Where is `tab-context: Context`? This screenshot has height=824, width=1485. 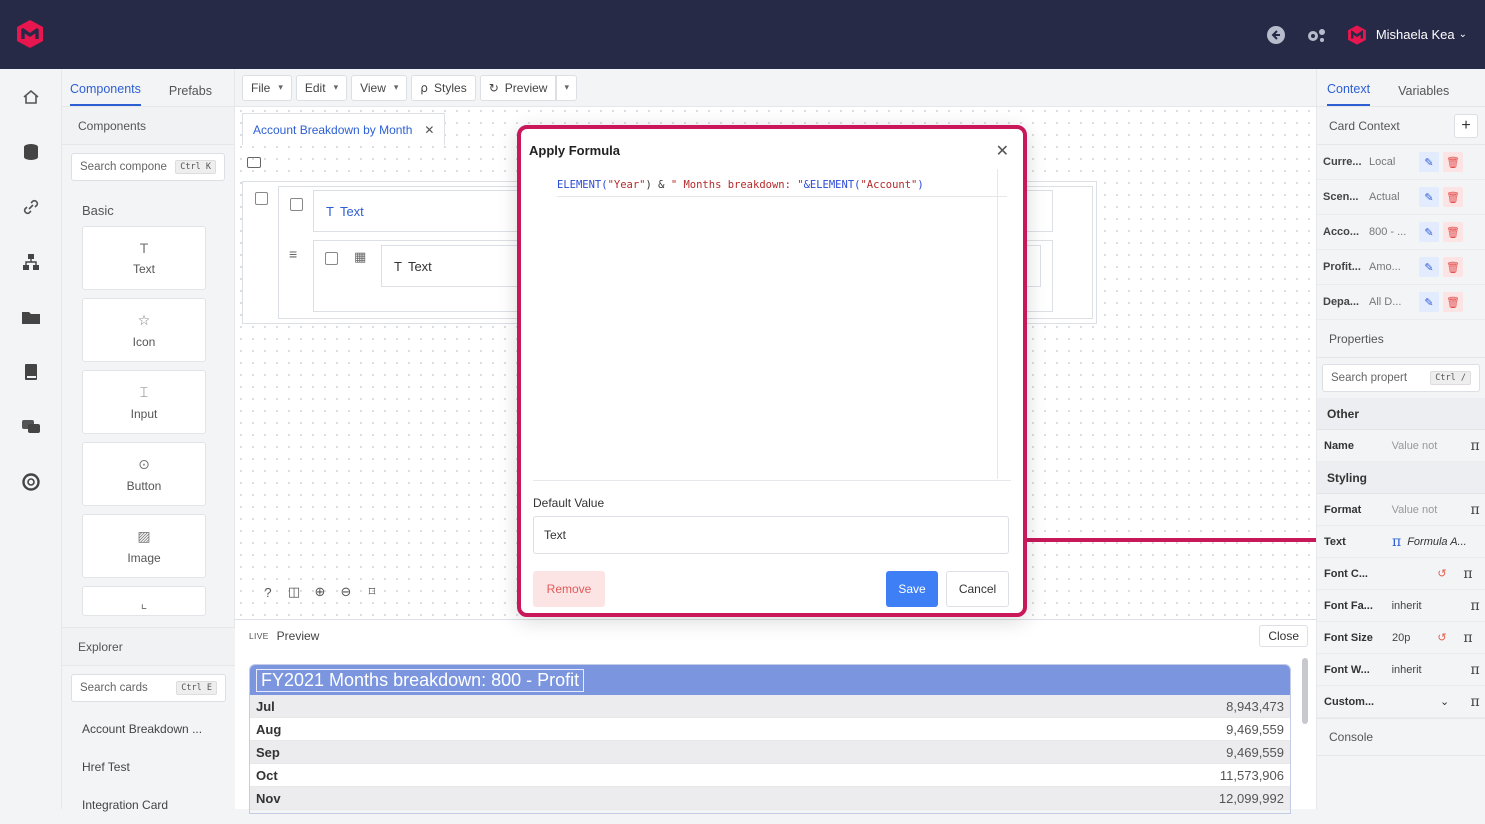 tab-context: Context is located at coordinates (1349, 94).